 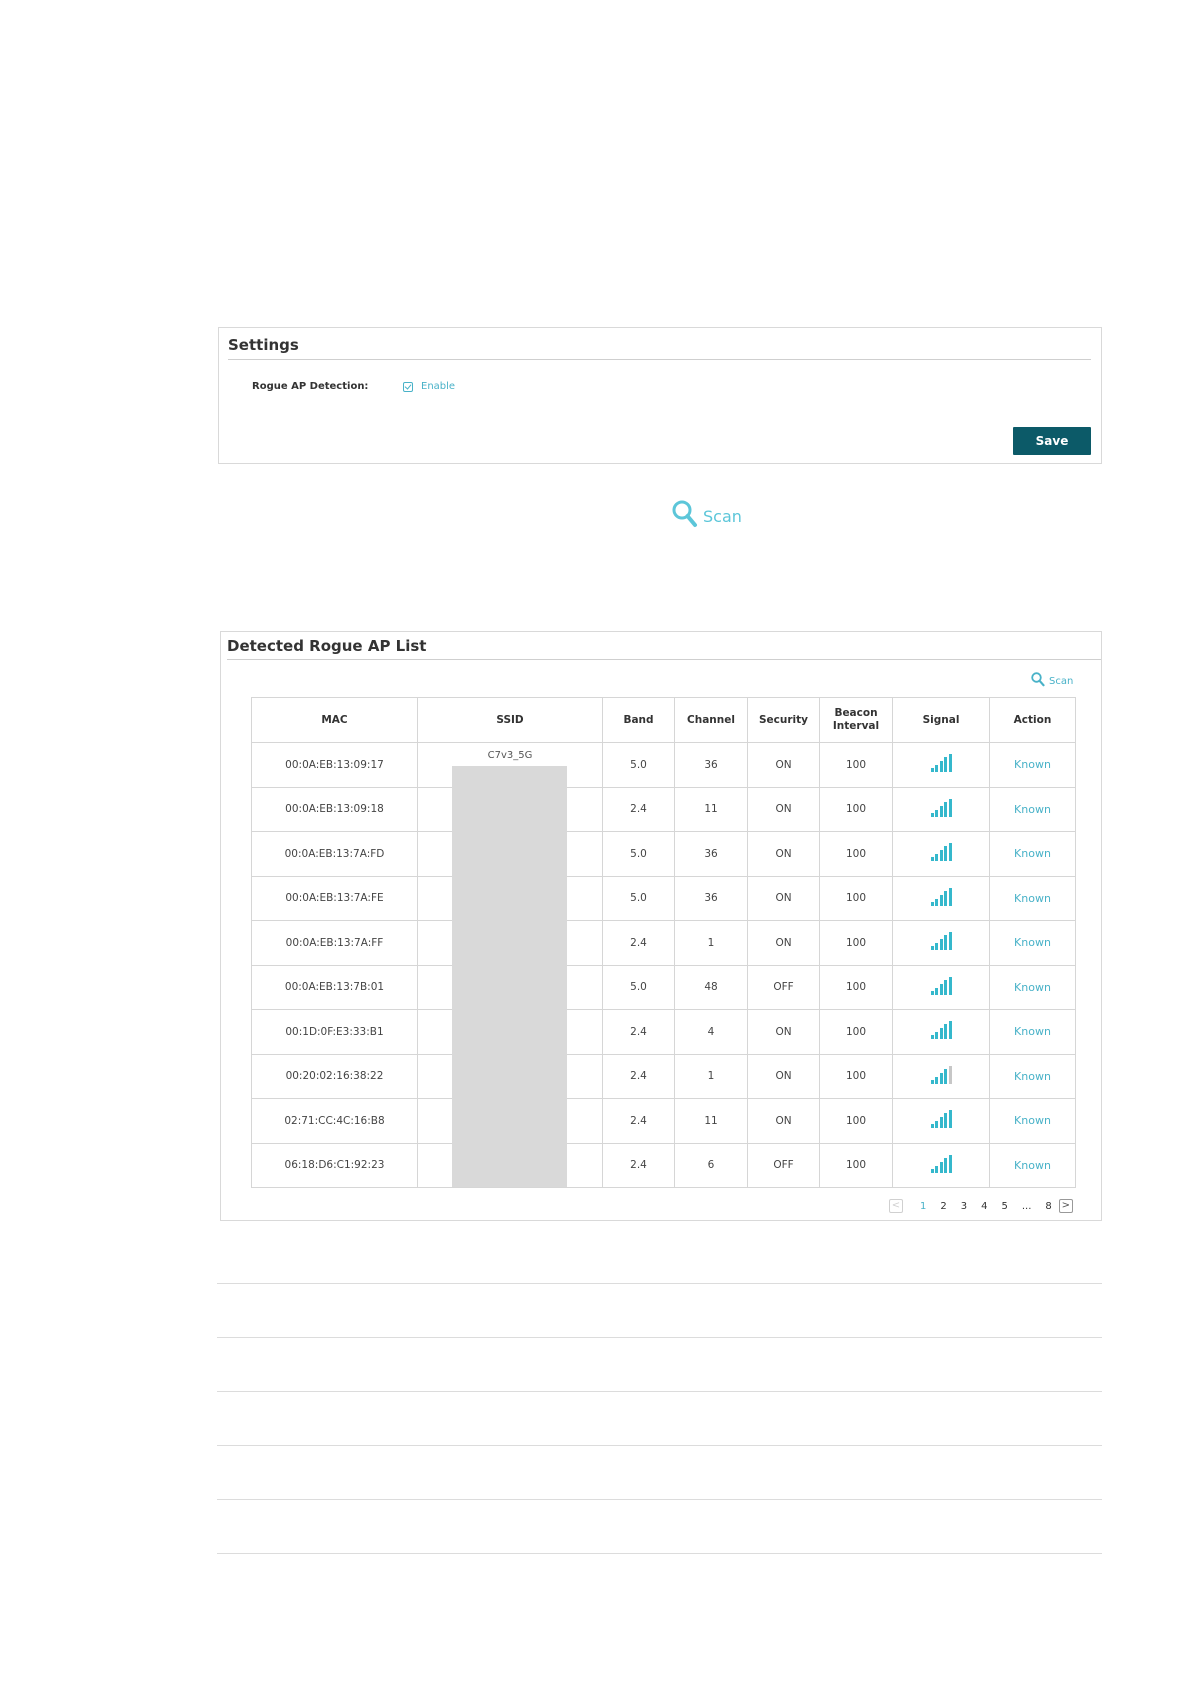 What do you see at coordinates (663, 809) in the screenshot?
I see `table-row: 00:0A:EB:13:09:18C7v32.411ON100Known` at bounding box center [663, 809].